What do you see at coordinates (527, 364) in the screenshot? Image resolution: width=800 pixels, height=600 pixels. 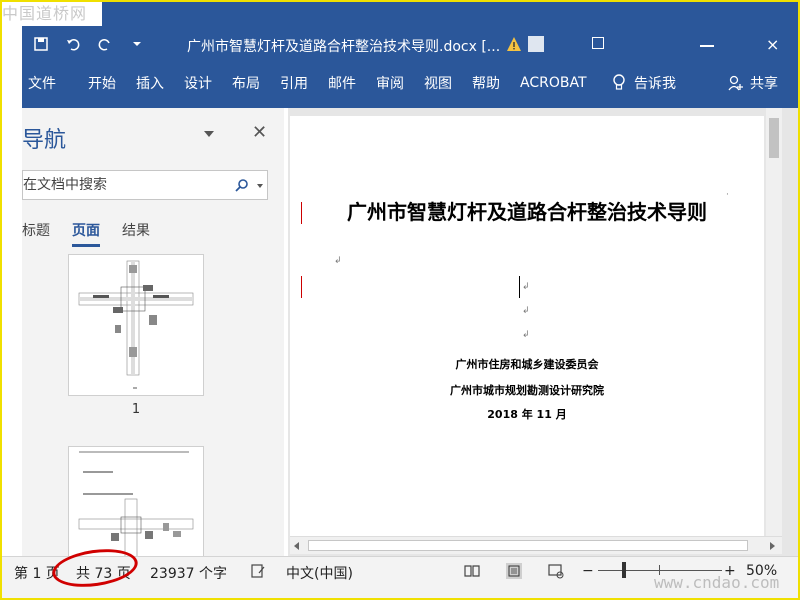 I see `org-line-1: 广州市住房和城乡建设委员会` at bounding box center [527, 364].